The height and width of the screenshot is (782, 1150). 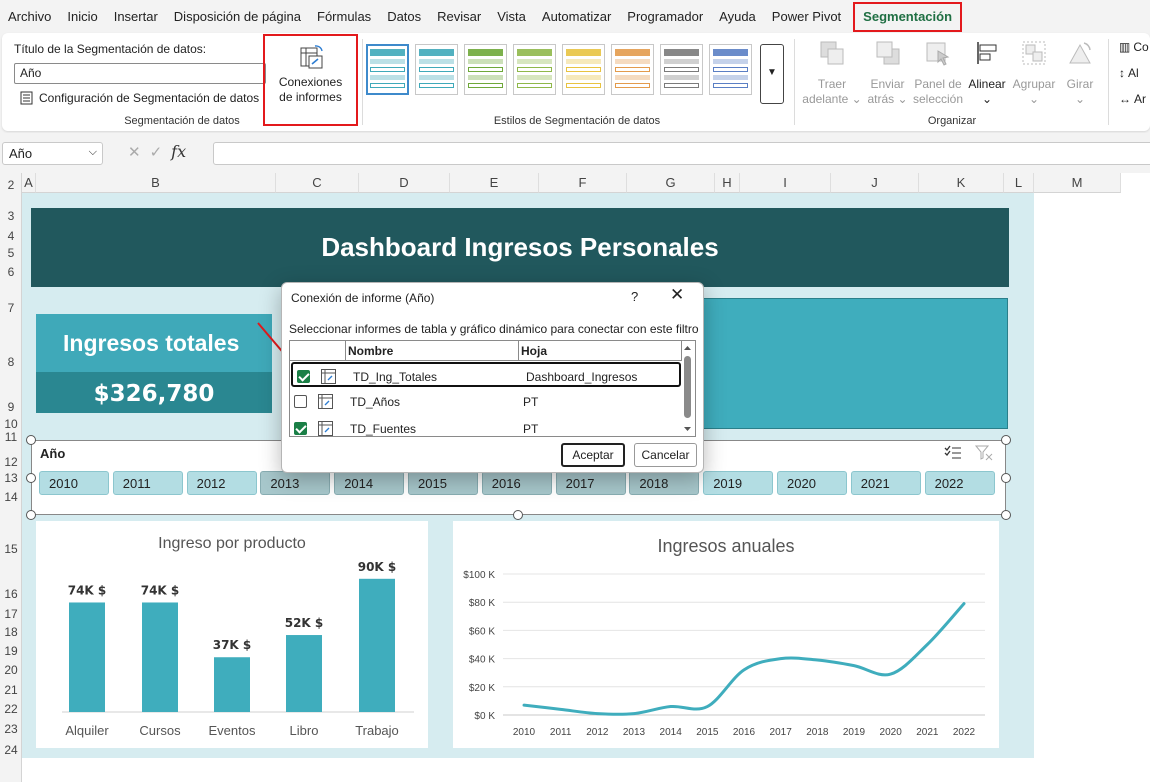 What do you see at coordinates (11, 651) in the screenshot?
I see `row-header: 19` at bounding box center [11, 651].